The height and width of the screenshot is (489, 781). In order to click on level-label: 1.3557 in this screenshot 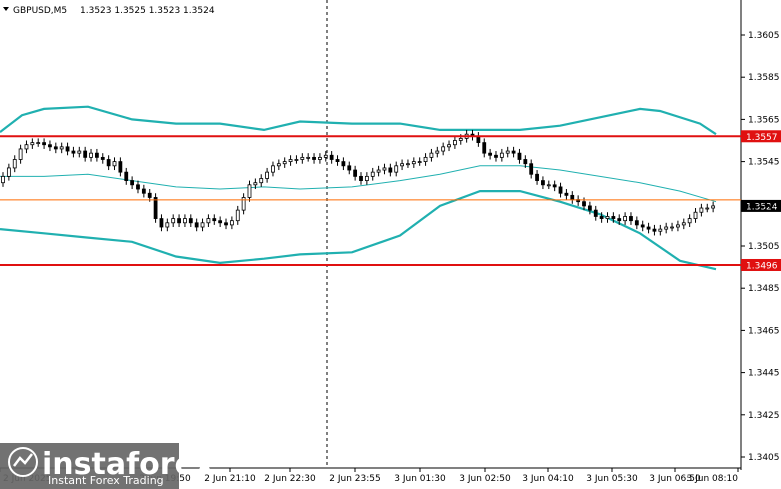, I will do `click(762, 138)`.